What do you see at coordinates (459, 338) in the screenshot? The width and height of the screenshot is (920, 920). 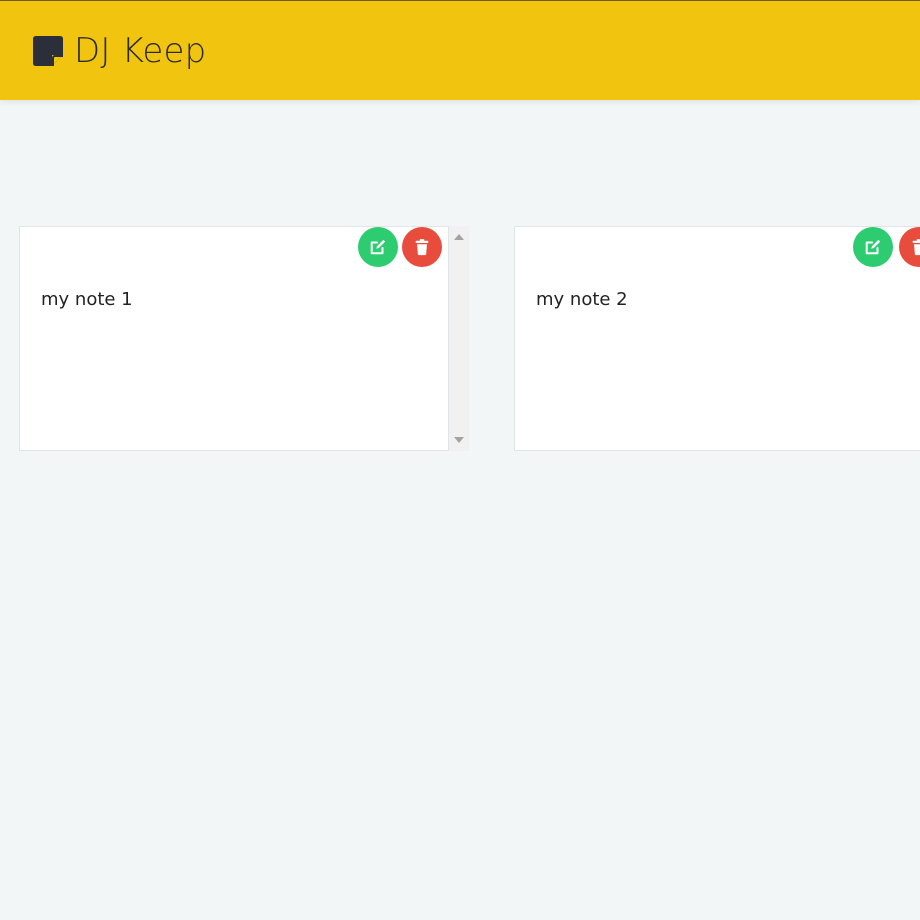 I see `note-scrollbar` at bounding box center [459, 338].